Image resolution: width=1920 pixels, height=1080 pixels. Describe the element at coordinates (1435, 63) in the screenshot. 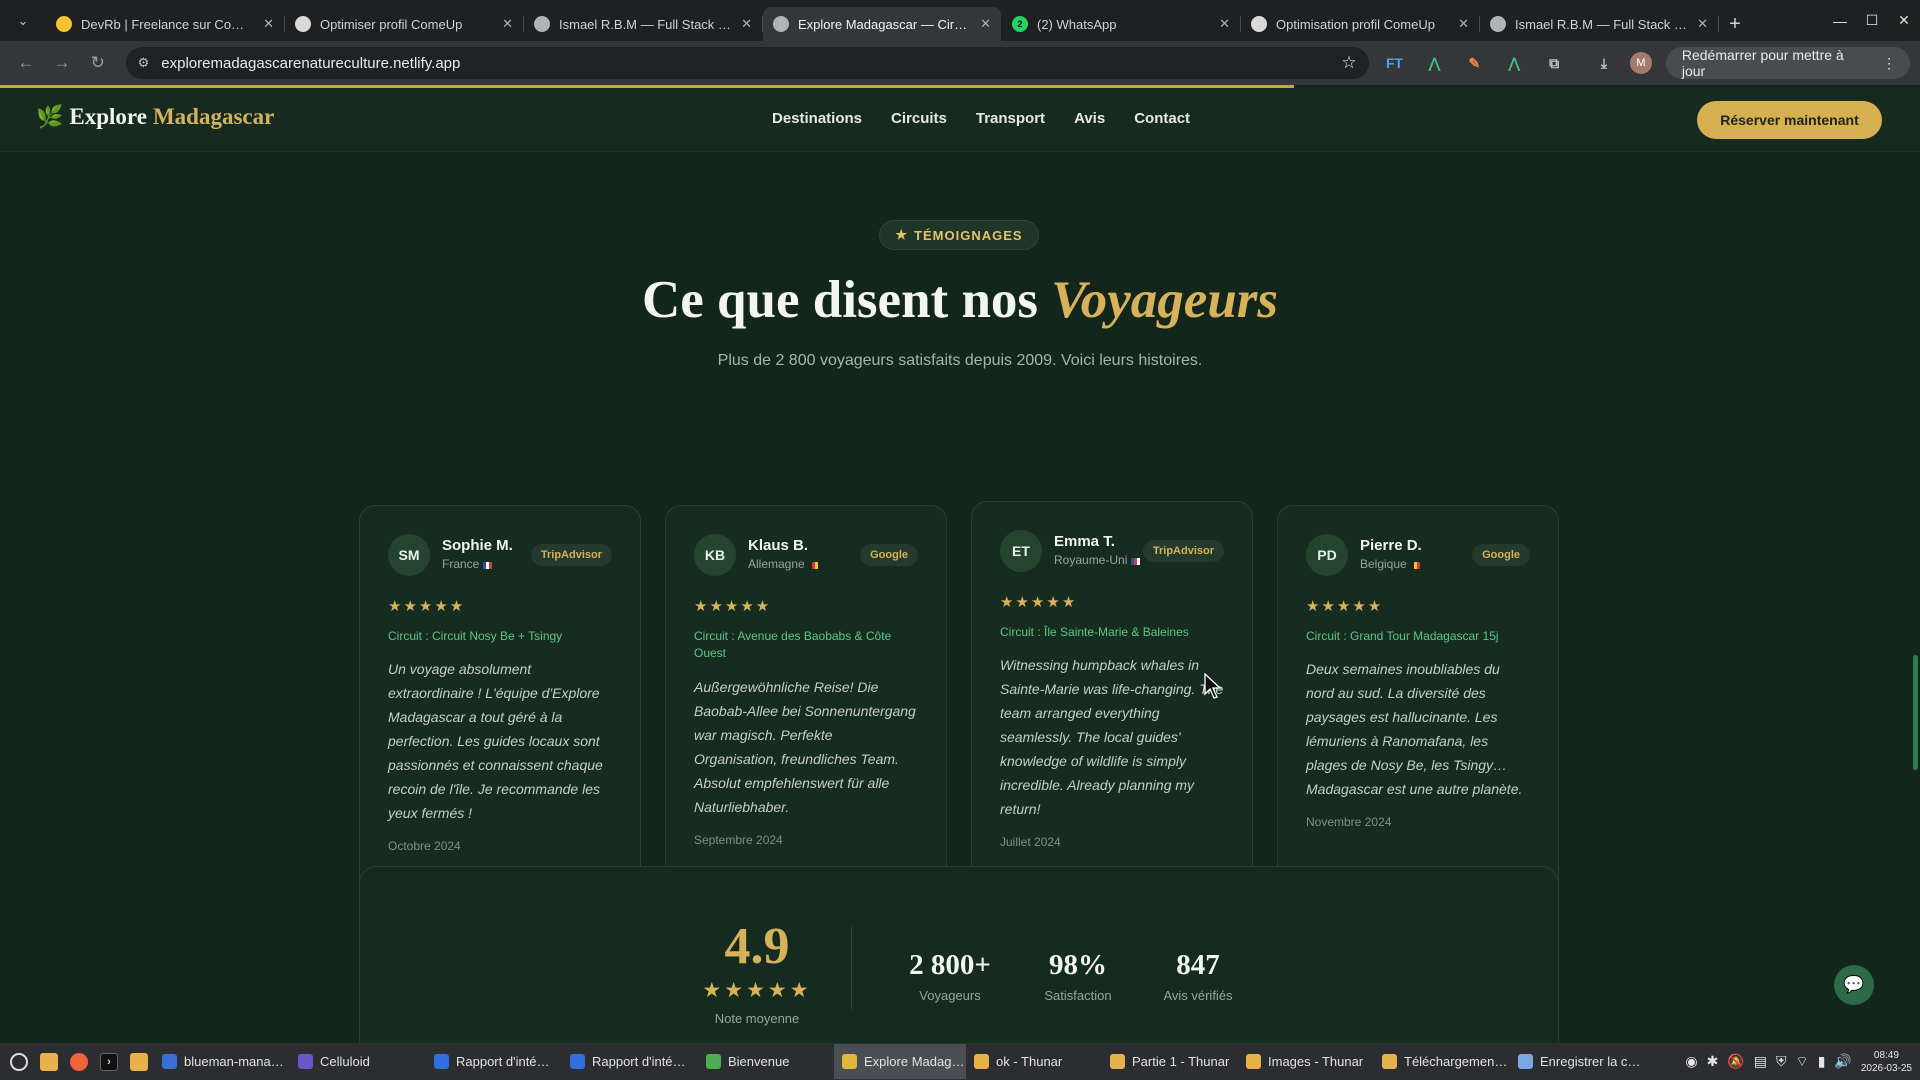

I see `extension-green-icon: ⋀` at that location.